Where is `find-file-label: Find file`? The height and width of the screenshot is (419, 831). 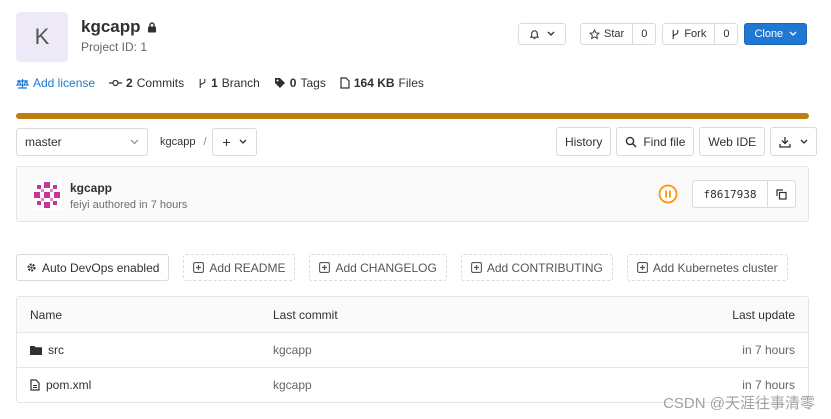 find-file-label: Find file is located at coordinates (664, 141).